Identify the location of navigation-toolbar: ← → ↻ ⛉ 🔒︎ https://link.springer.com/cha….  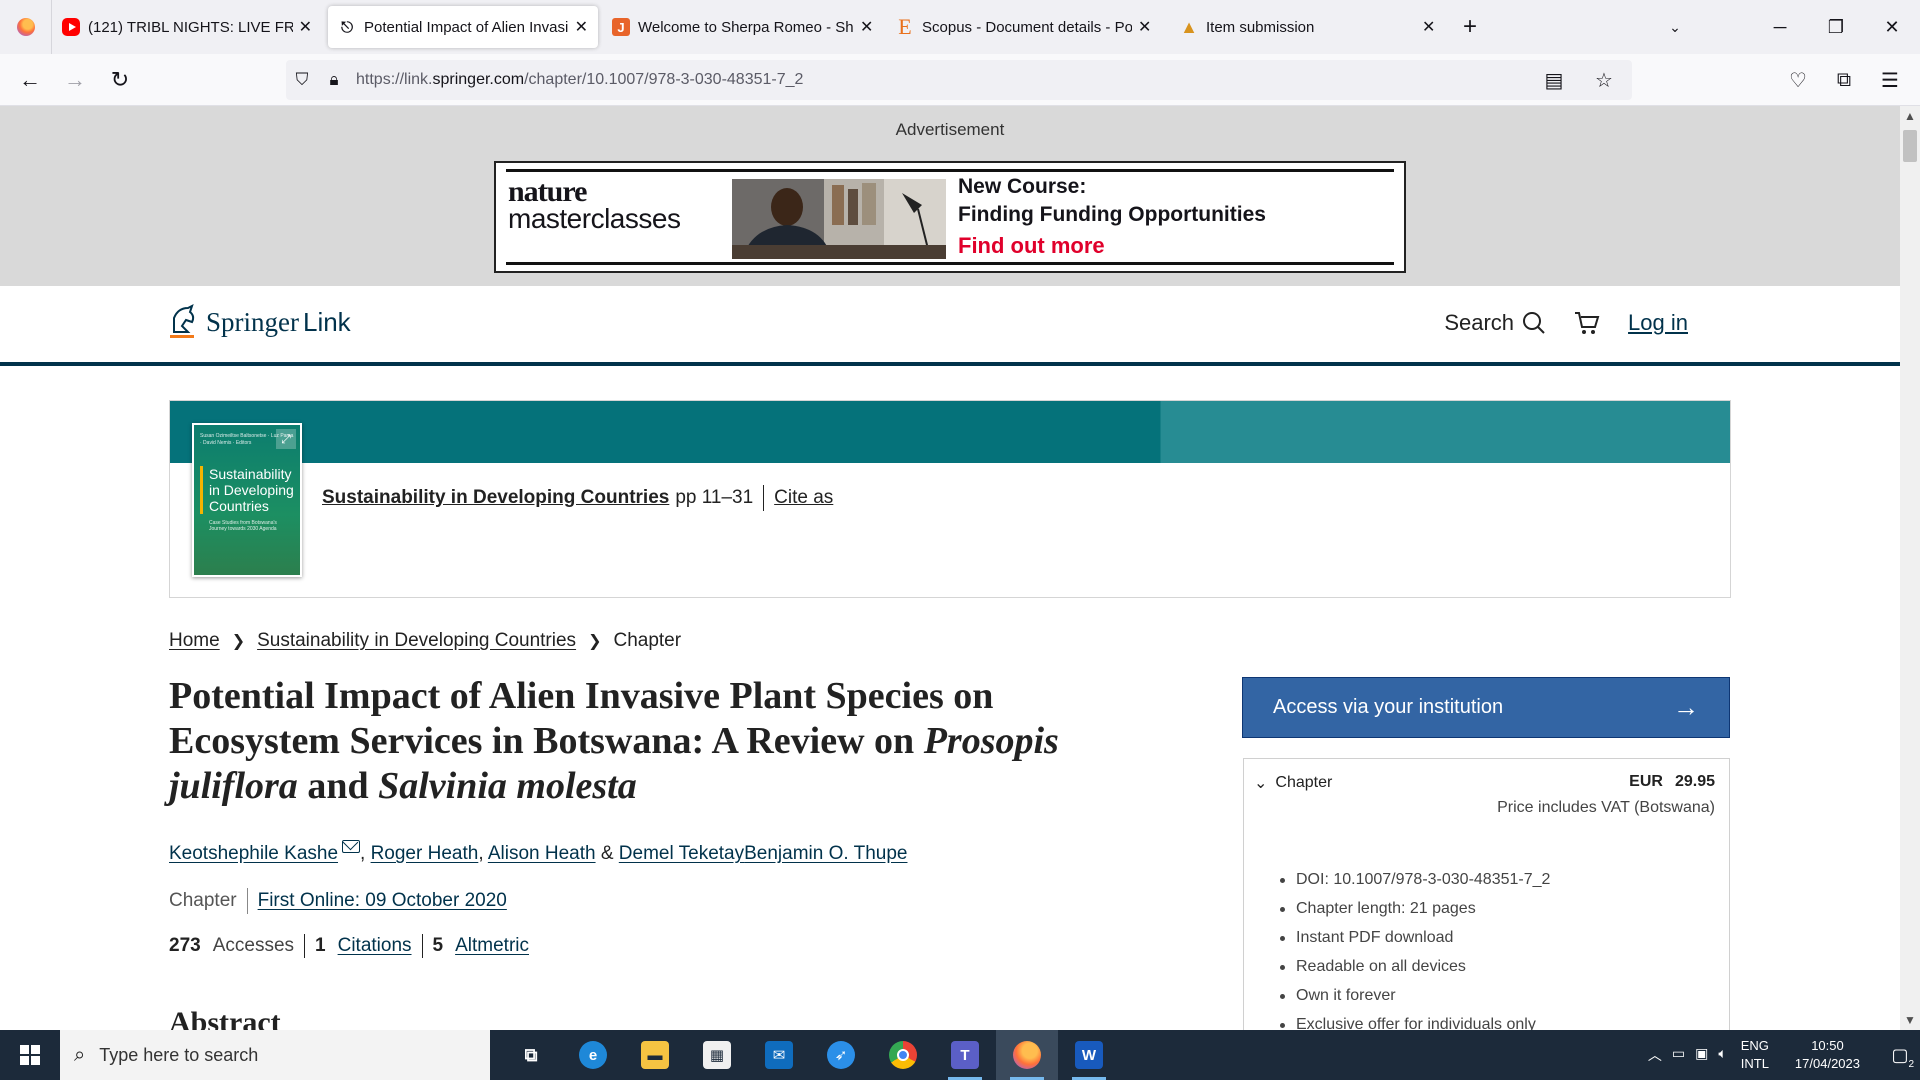
(960, 80).